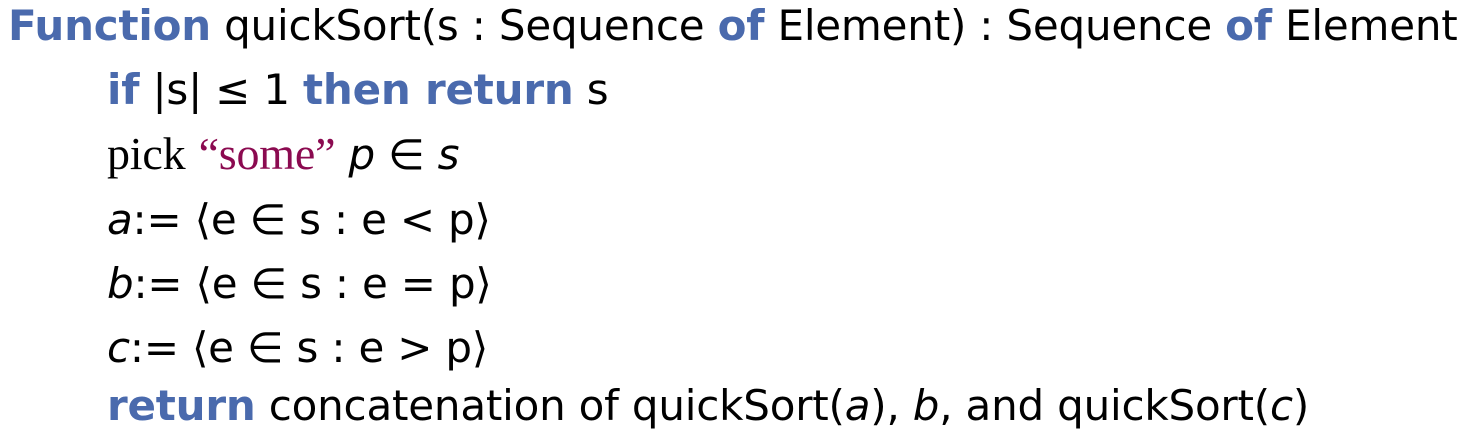 Image resolution: width=1470 pixels, height=441 pixels. What do you see at coordinates (120, 219) in the screenshot?
I see `var-a: a` at bounding box center [120, 219].